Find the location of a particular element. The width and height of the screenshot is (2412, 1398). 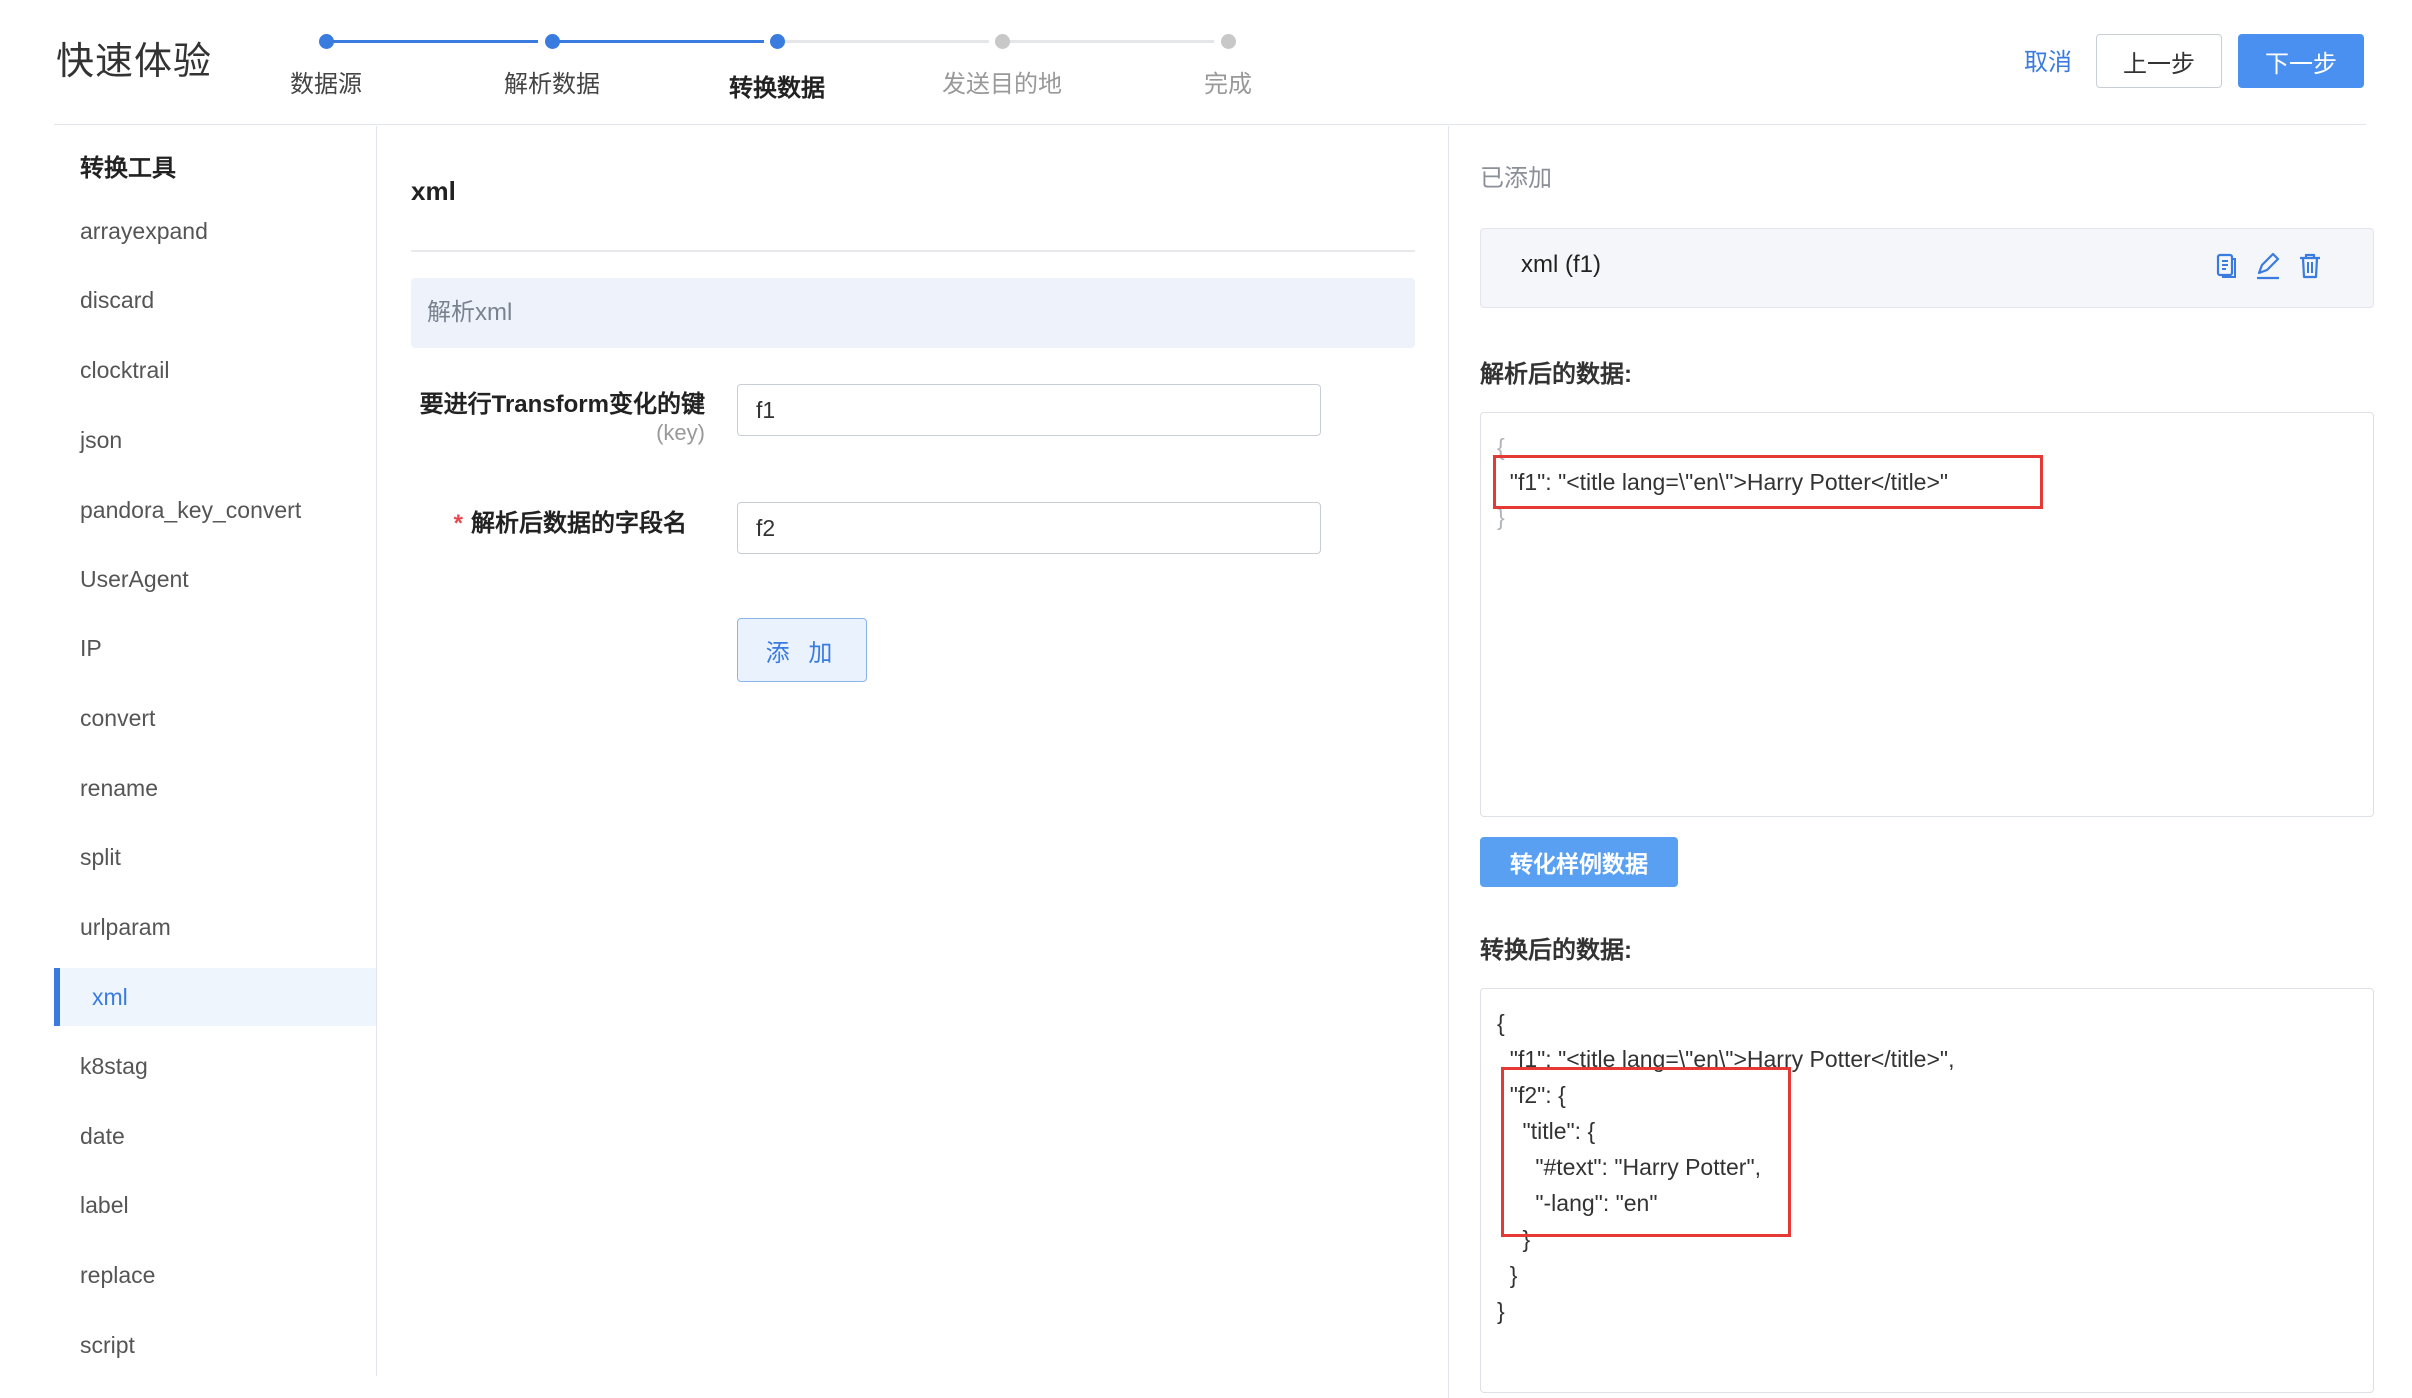

code-line: { is located at coordinates (1501, 1023).